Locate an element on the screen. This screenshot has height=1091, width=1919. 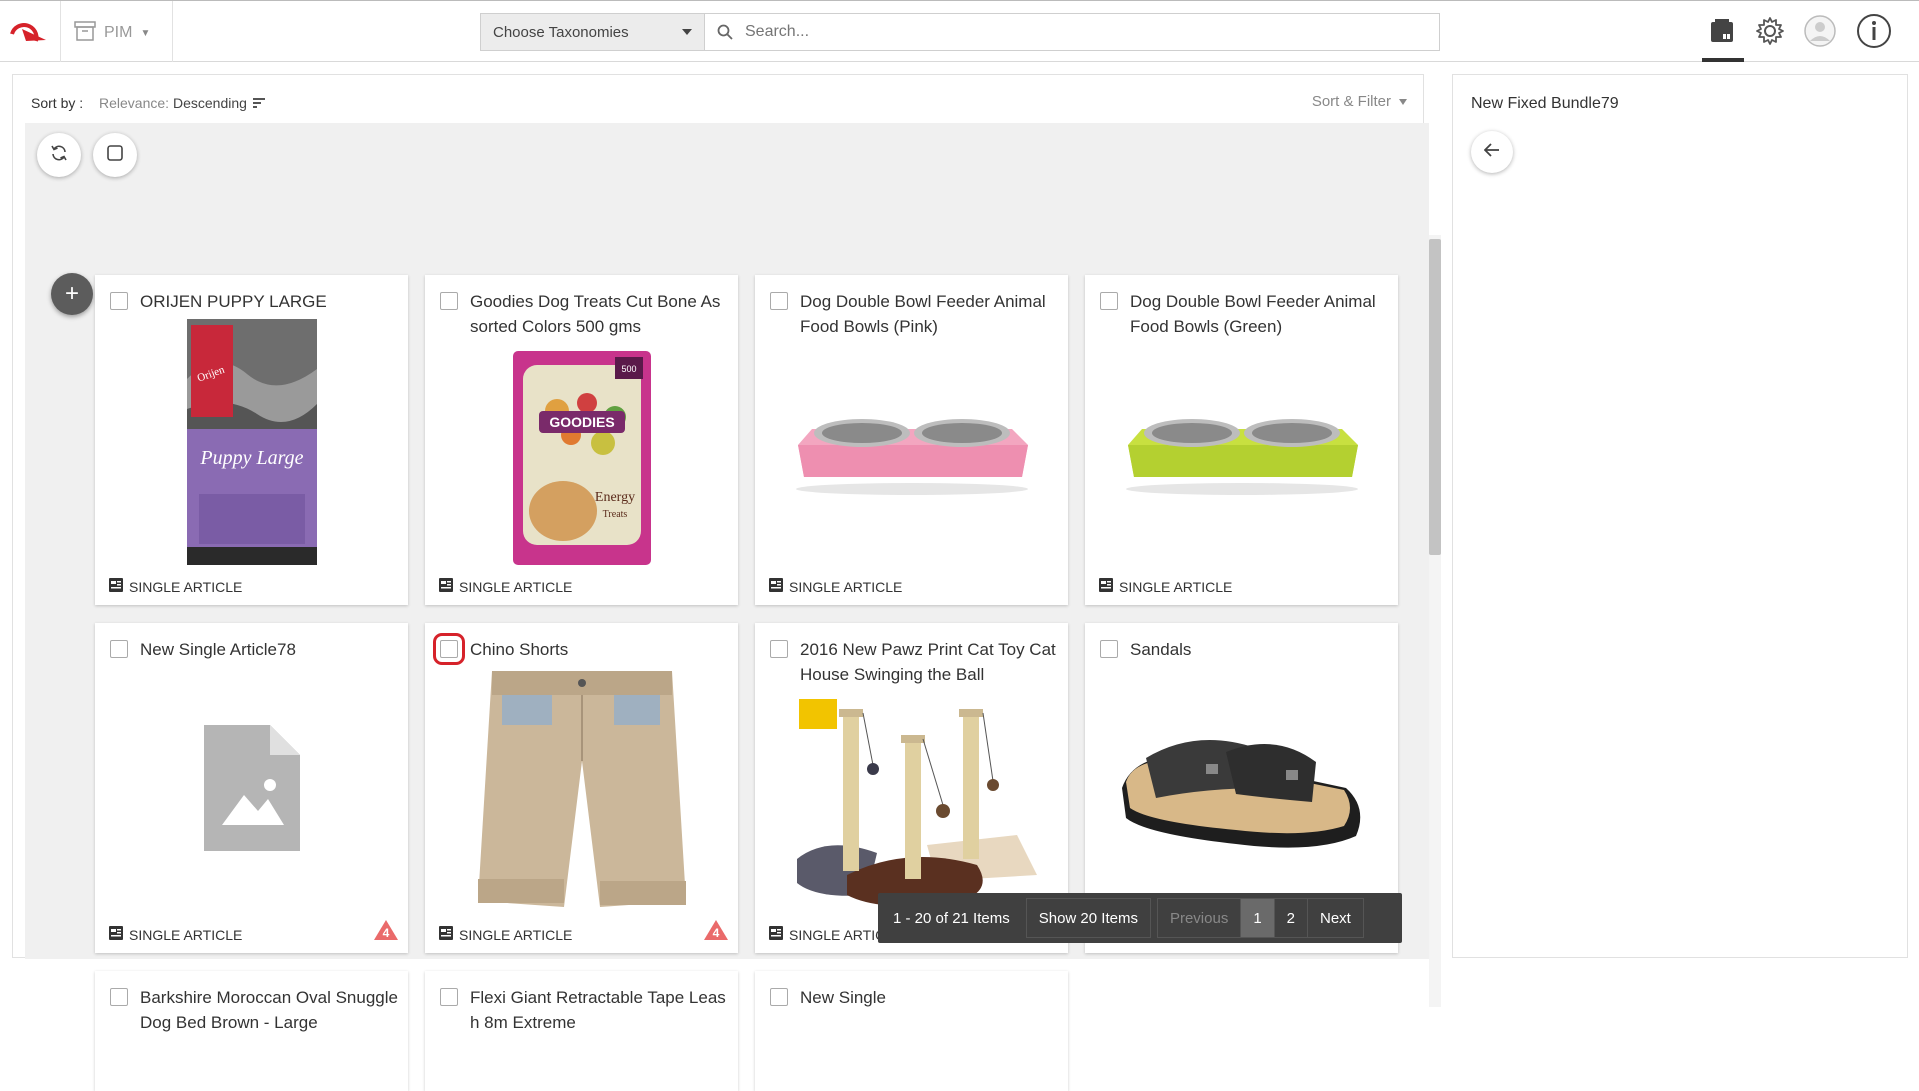
product-image-cat-tree is located at coordinates (911, 803).